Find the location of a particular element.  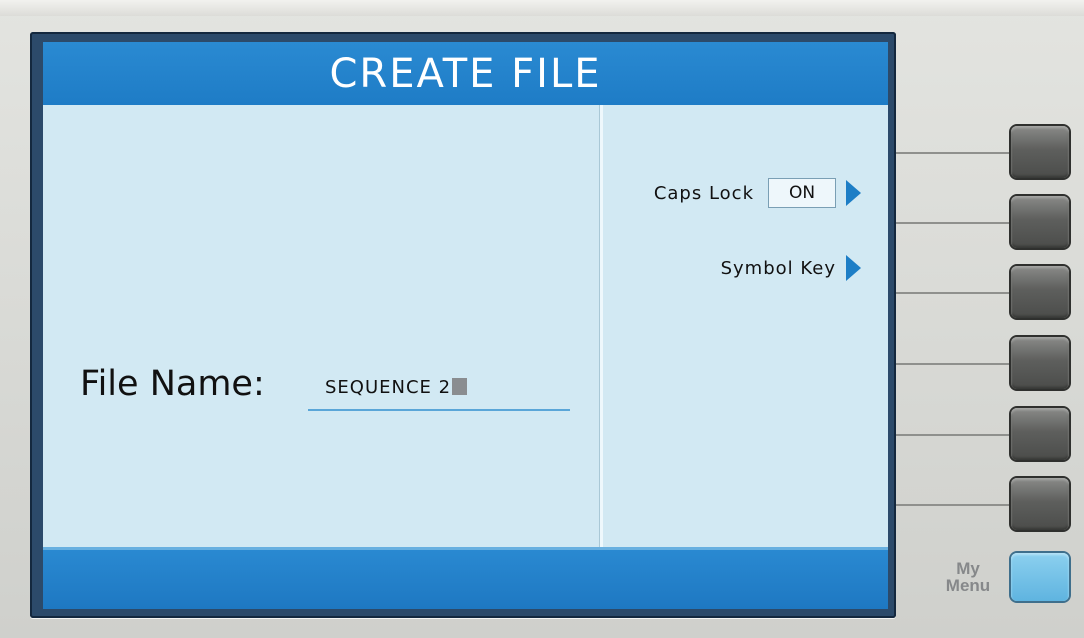

title-bar: CREATE FILE is located at coordinates (465, 73).